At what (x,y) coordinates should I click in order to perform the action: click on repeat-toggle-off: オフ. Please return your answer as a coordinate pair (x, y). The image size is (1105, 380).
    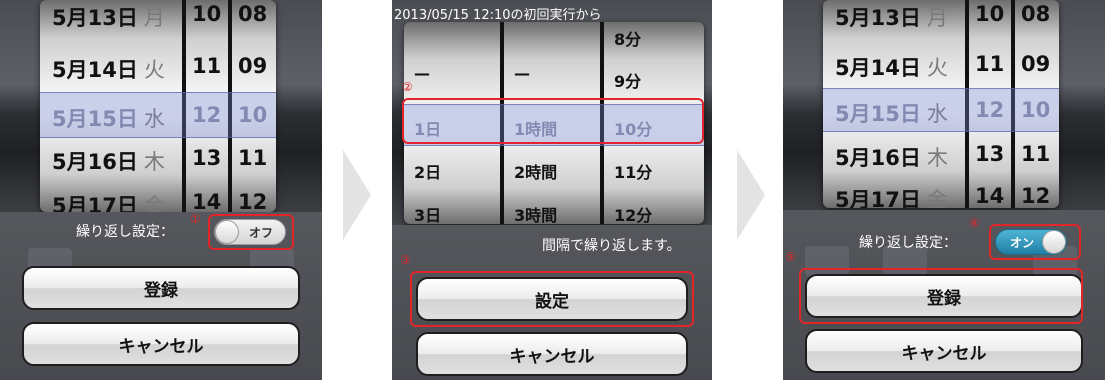
    Looking at the image, I should click on (250, 232).